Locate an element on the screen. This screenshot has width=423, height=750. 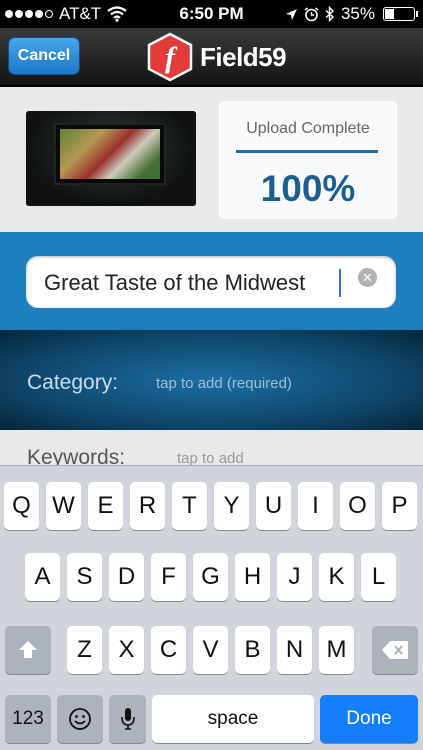
key-r: R is located at coordinates (147, 506).